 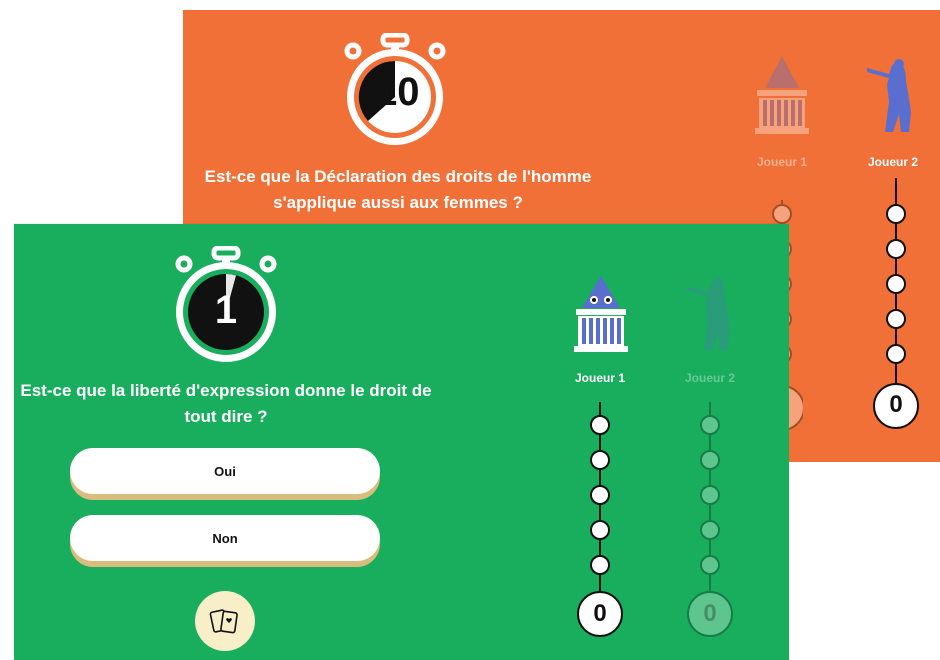 I want to click on timer-value: 10, so click(x=397, y=92).